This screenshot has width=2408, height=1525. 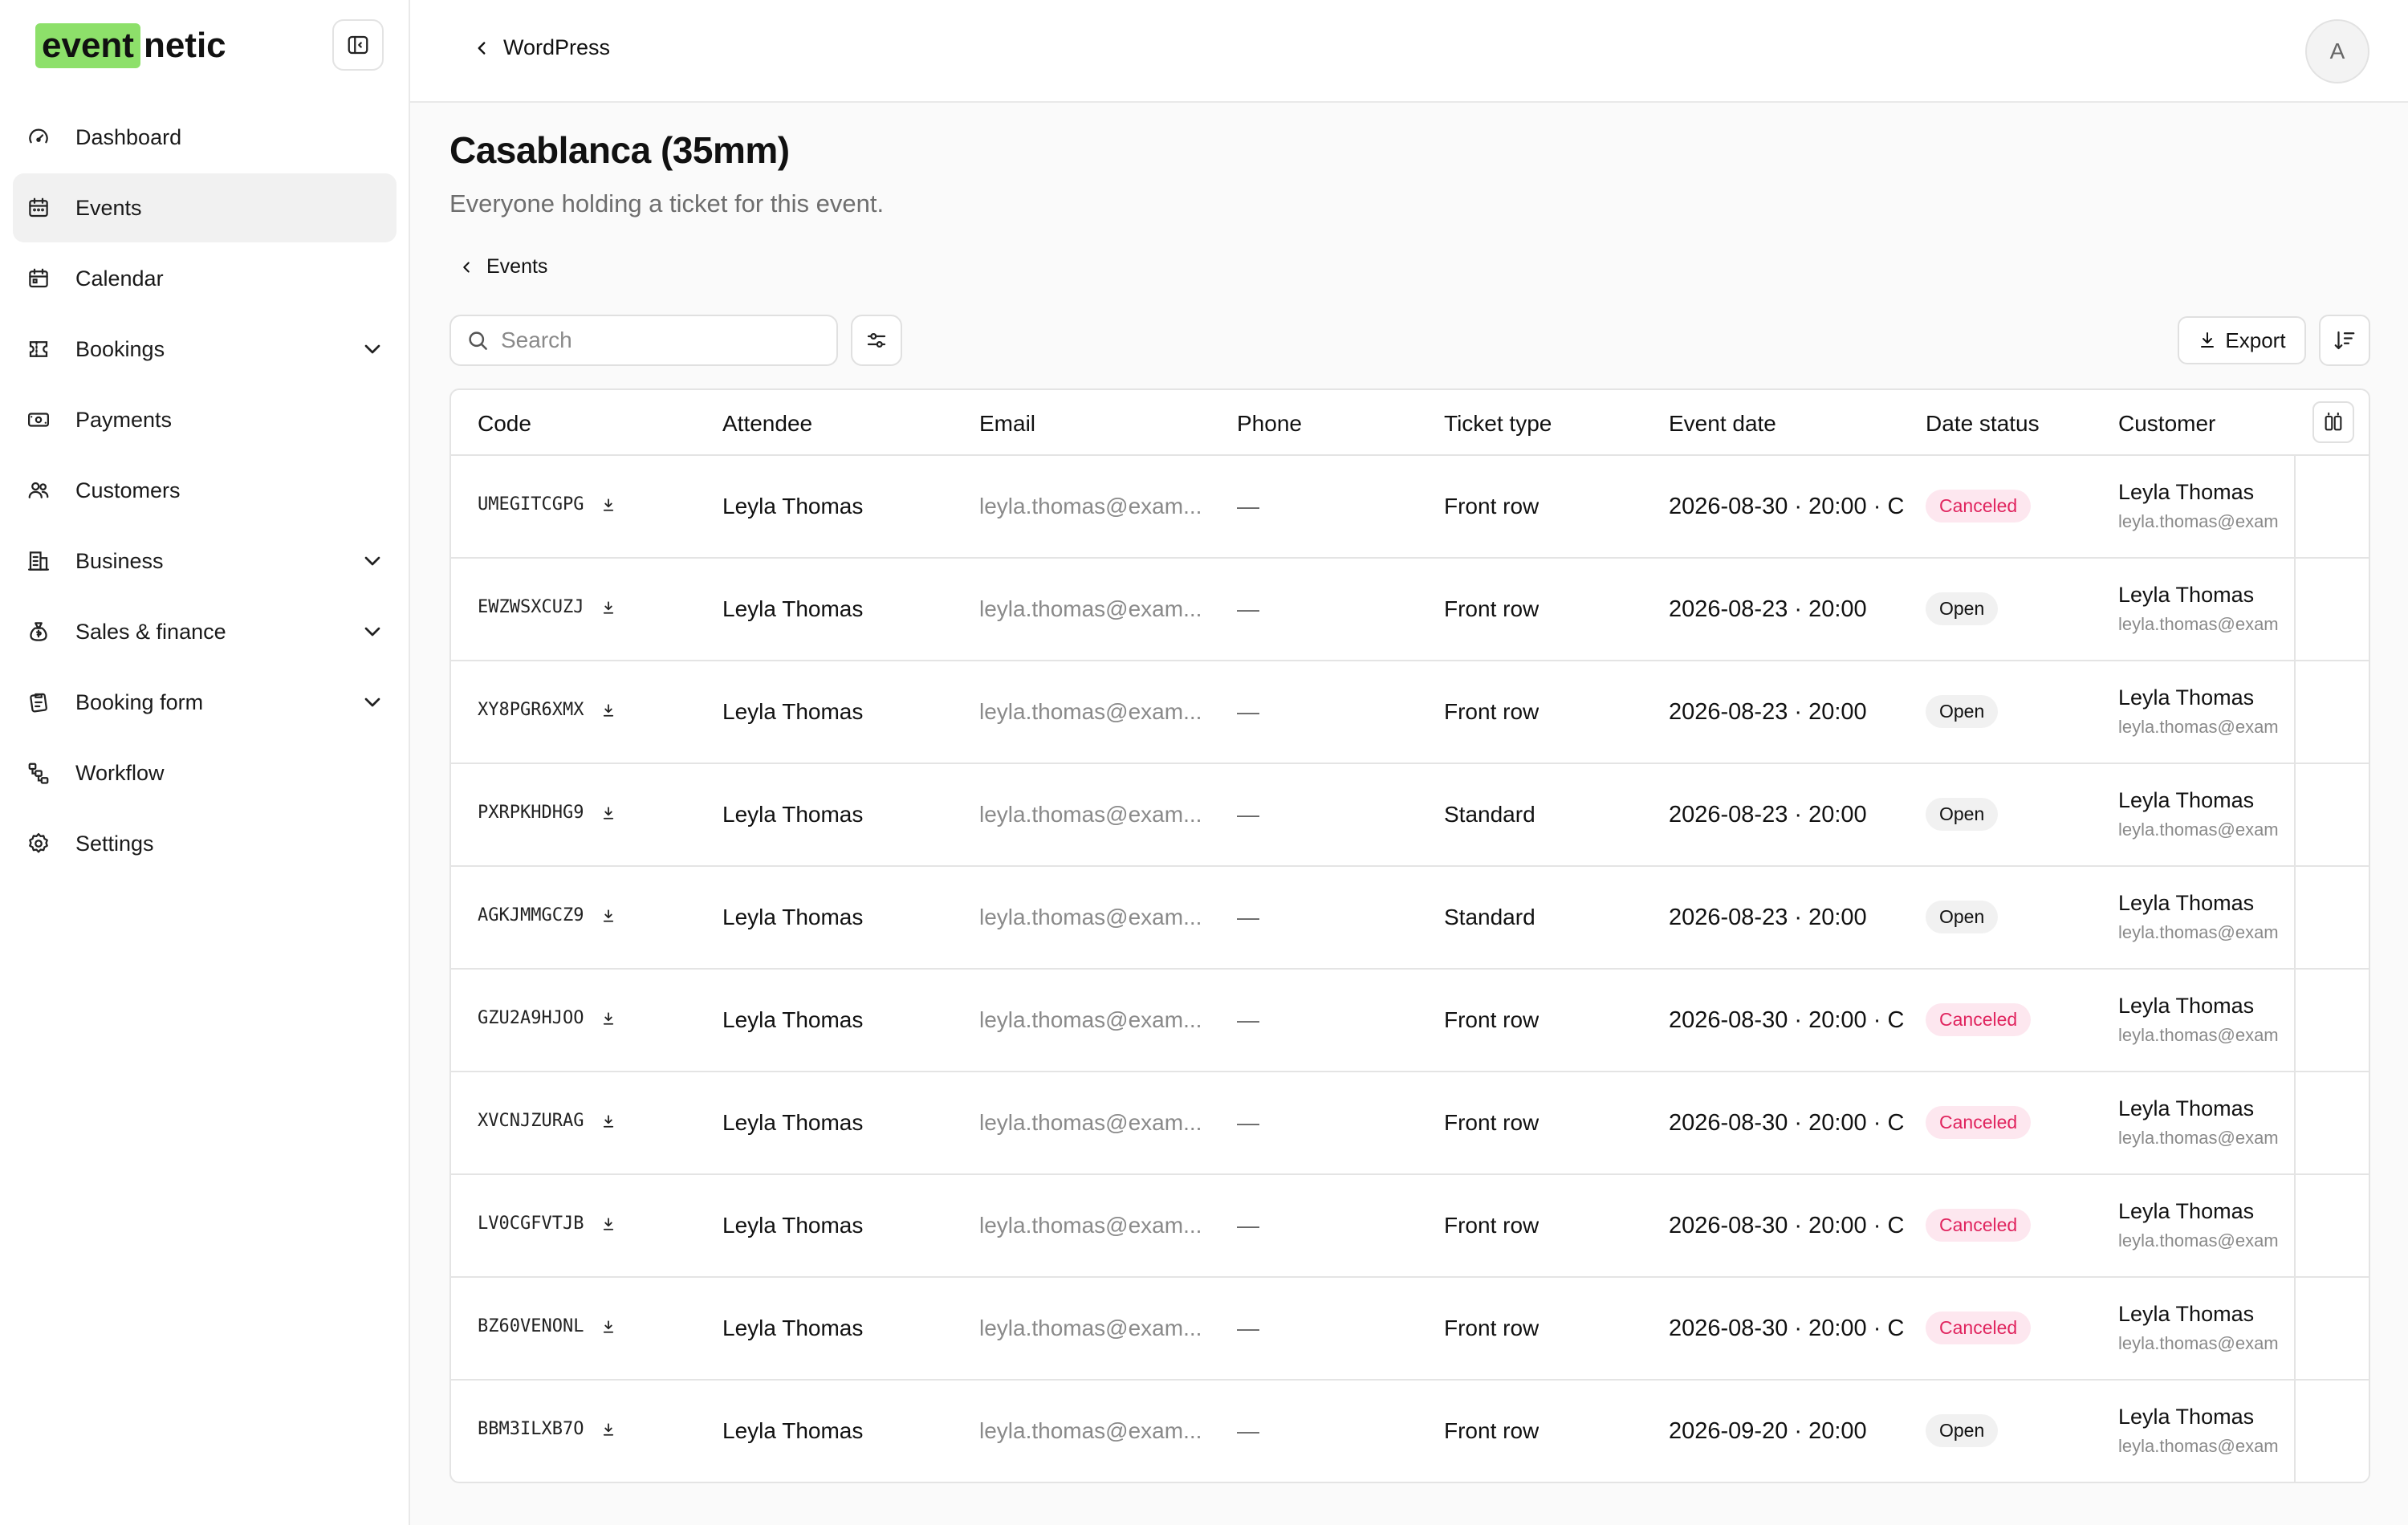 What do you see at coordinates (2337, 51) in the screenshot?
I see `avatar: A` at bounding box center [2337, 51].